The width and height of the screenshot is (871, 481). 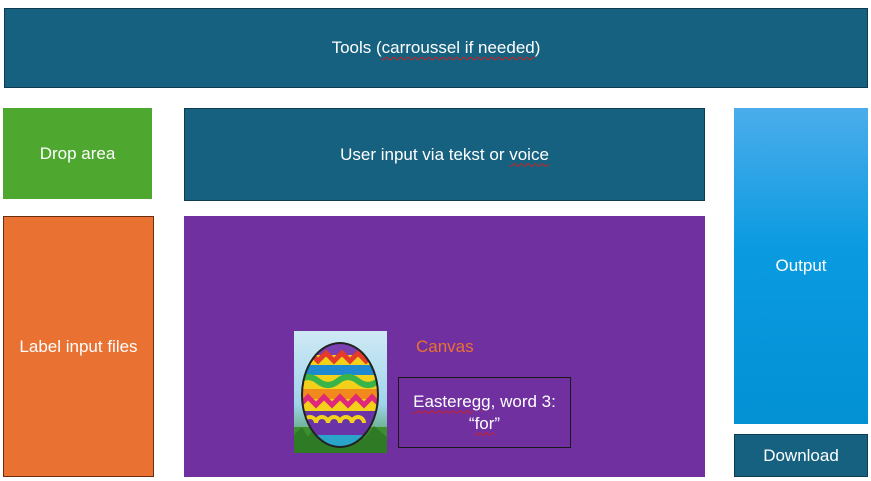 I want to click on canvas-label: Canvas, so click(x=445, y=346).